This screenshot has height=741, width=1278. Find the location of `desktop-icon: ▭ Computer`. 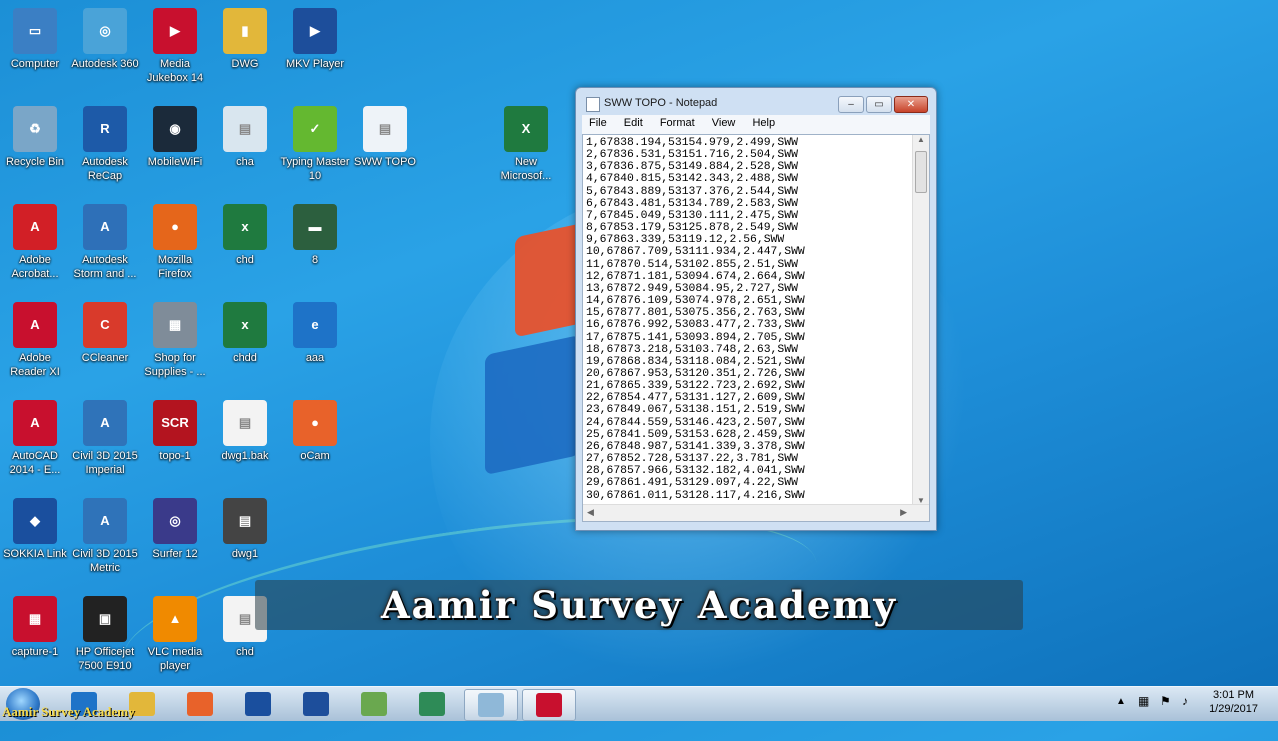

desktop-icon: ▭ Computer is located at coordinates (35, 37).